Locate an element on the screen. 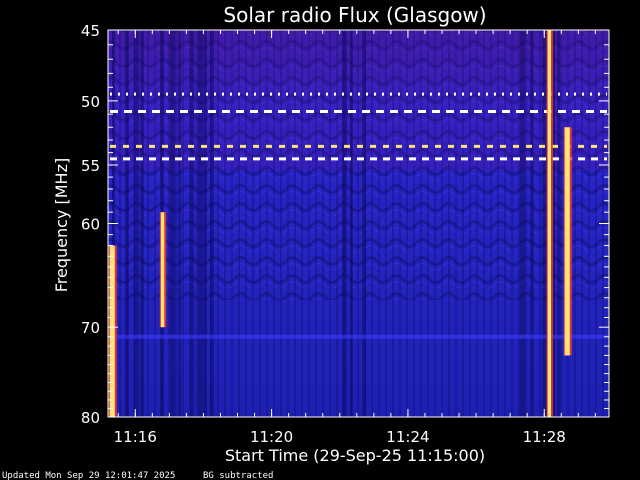 Image resolution: width=640 pixels, height=480 pixels. band-71mhz is located at coordinates (358, 336).